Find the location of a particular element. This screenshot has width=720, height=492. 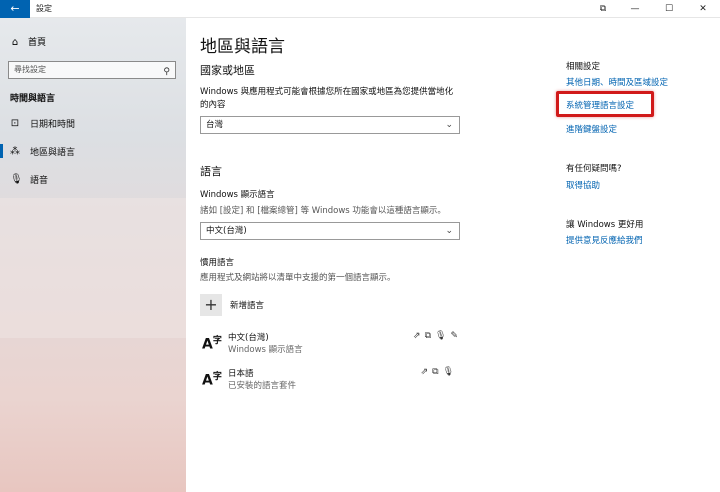

region-selected: 台灣 is located at coordinates (215, 125).